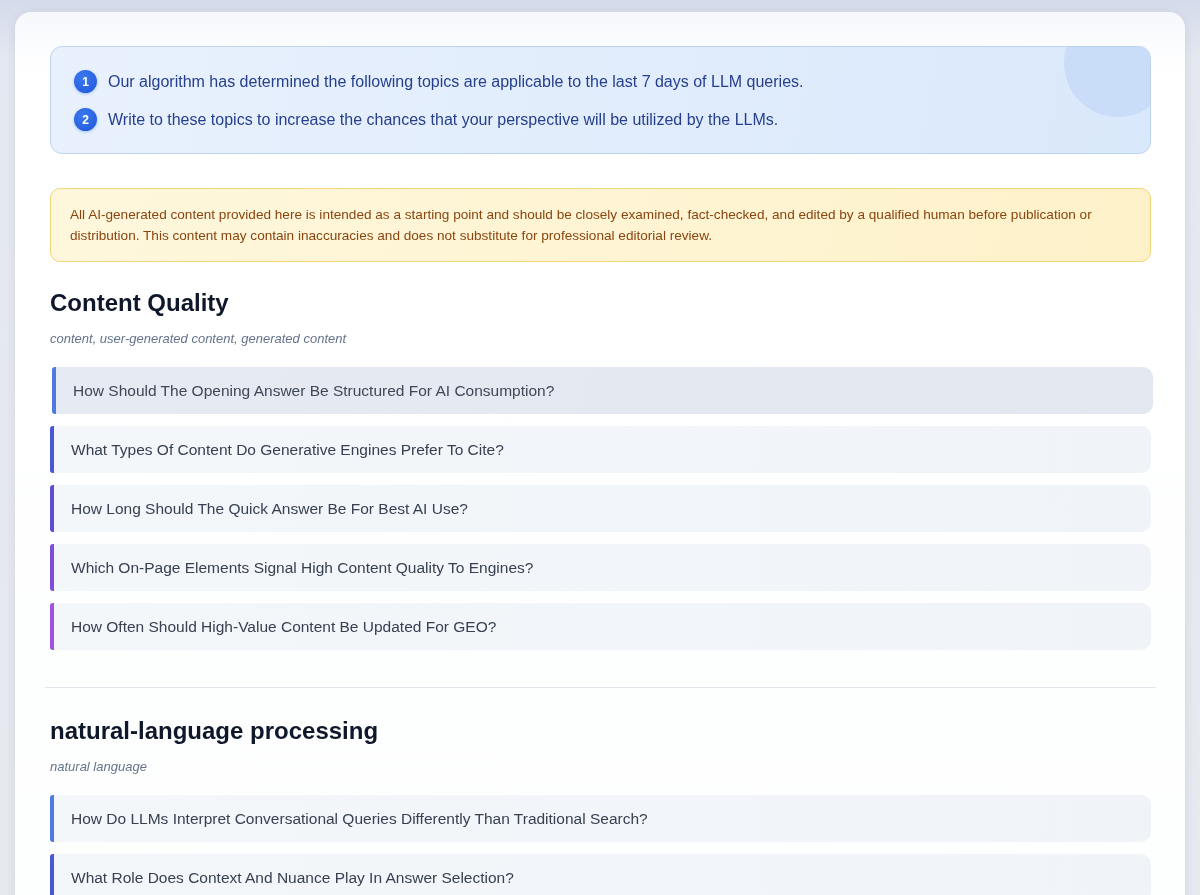 The image size is (1200, 895). Describe the element at coordinates (600, 508) in the screenshot. I see `question-item: How Long Should The Quick Answer Be For Best AI Use?` at that location.